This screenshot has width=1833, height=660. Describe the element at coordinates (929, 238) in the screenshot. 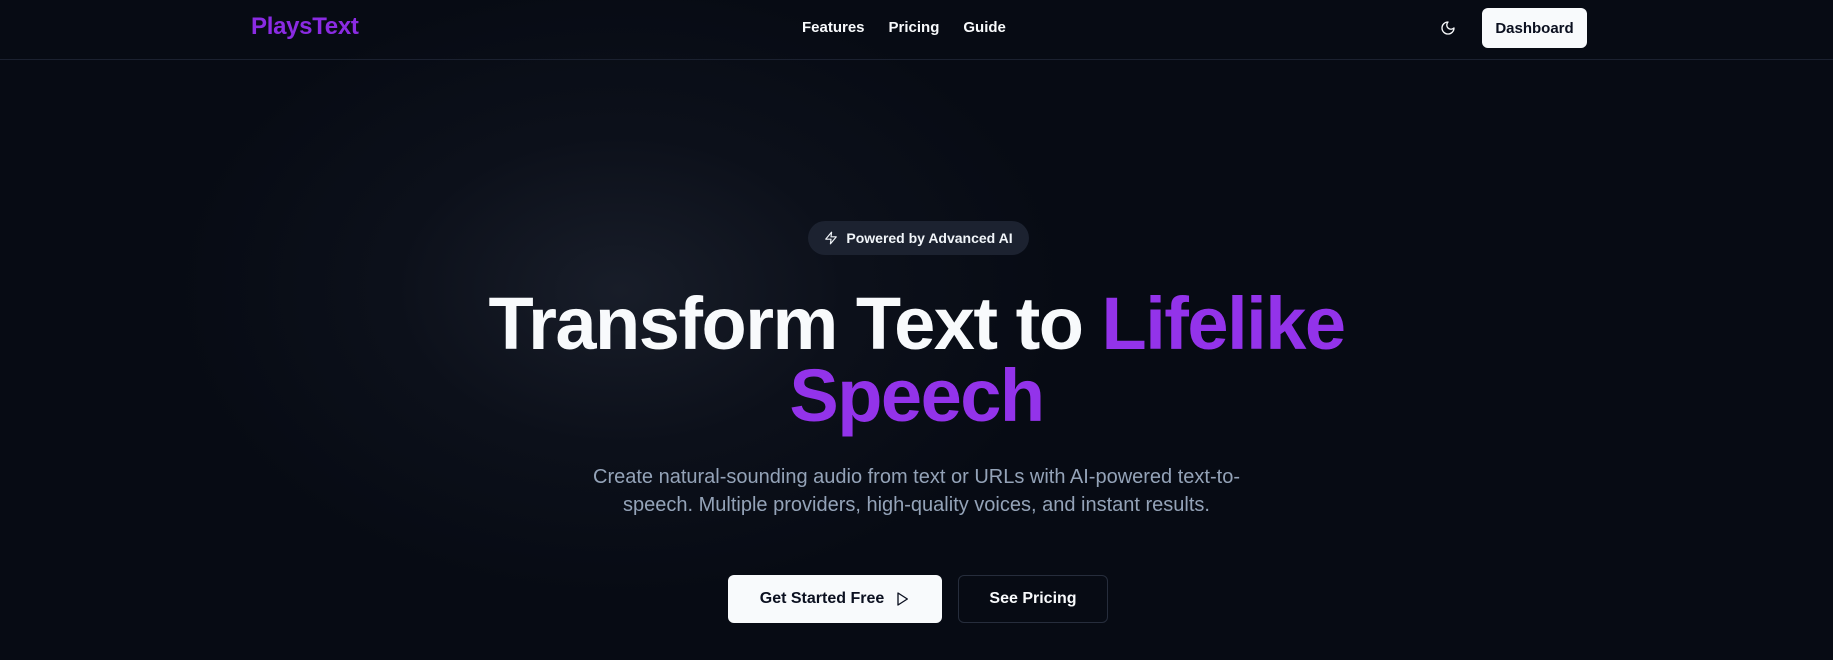

I see `badge-text: Powered by Advanced AI` at that location.